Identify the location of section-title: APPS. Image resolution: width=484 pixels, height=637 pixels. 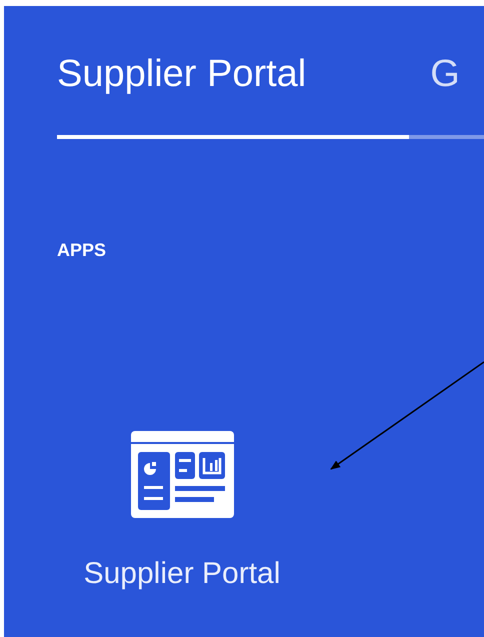
(82, 250).